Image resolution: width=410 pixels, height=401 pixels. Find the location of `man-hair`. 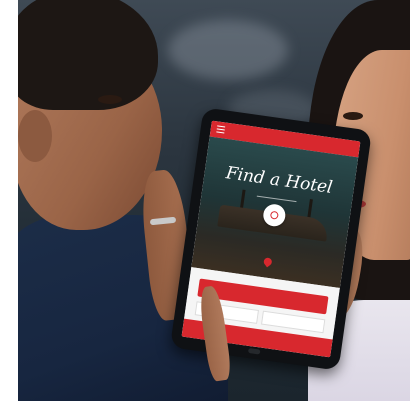

man-hair is located at coordinates (88, 55).